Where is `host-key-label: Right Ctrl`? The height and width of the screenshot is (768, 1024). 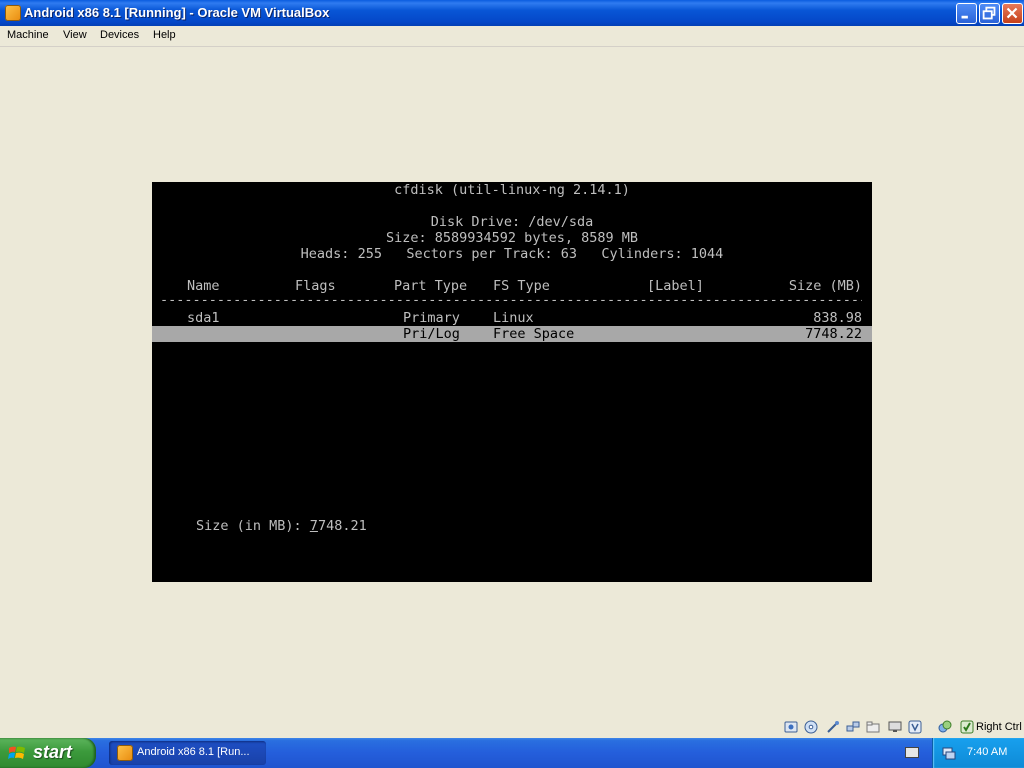
host-key-label: Right Ctrl is located at coordinates (999, 727).